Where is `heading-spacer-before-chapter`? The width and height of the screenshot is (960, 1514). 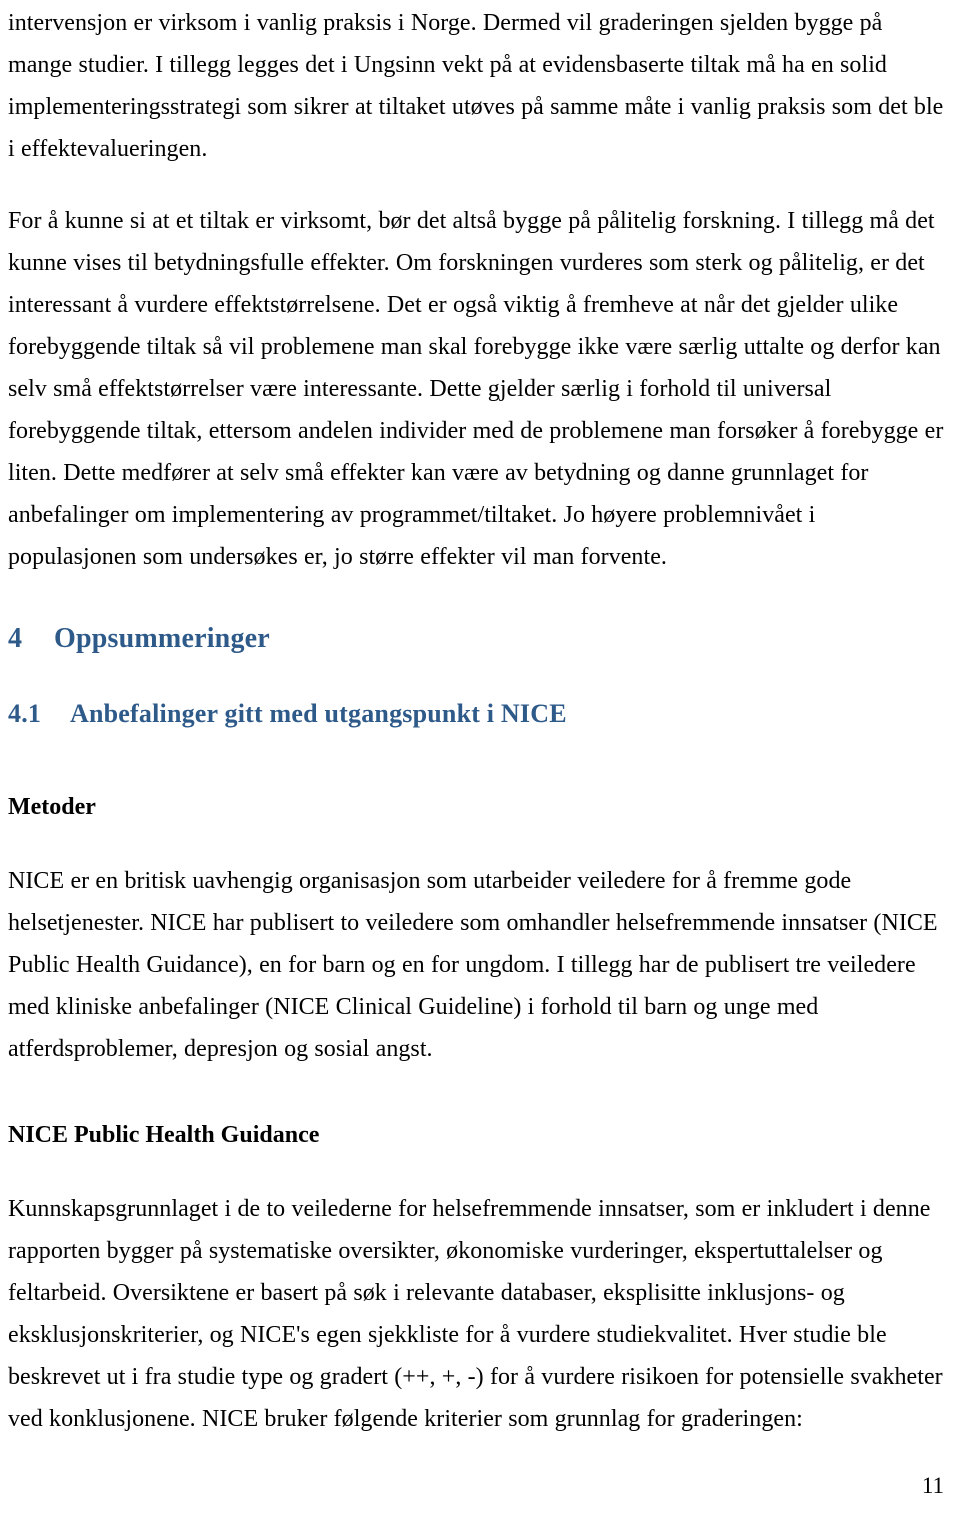
heading-spacer-before-chapter is located at coordinates (477, 599).